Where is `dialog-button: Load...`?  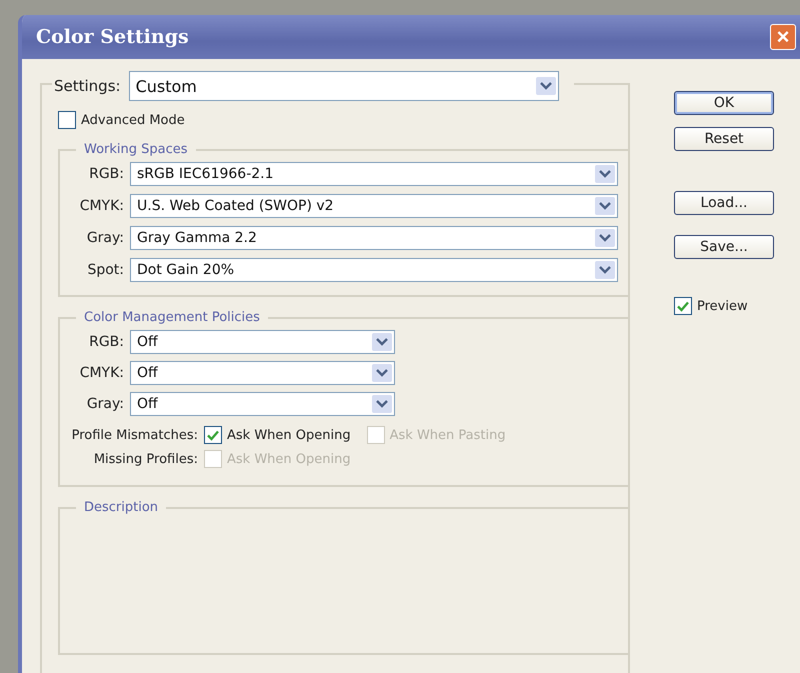
dialog-button: Load... is located at coordinates (724, 203).